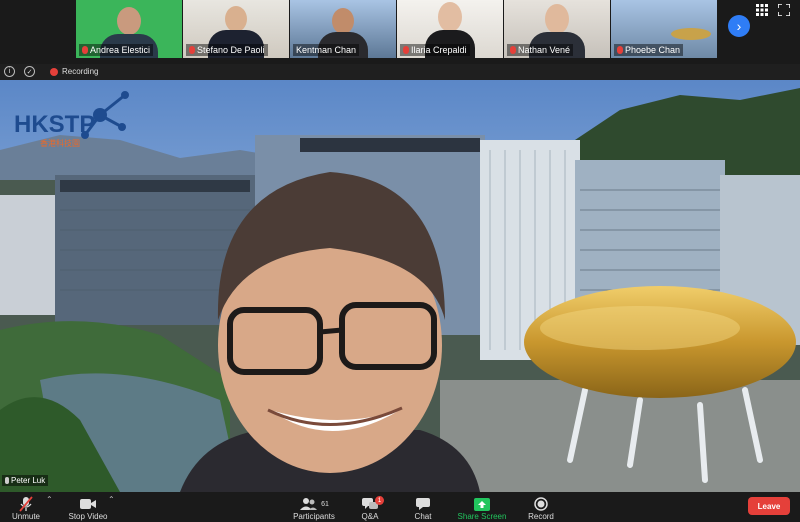  I want to click on hkstp-logo-text: HKSTP, so click(54, 124).